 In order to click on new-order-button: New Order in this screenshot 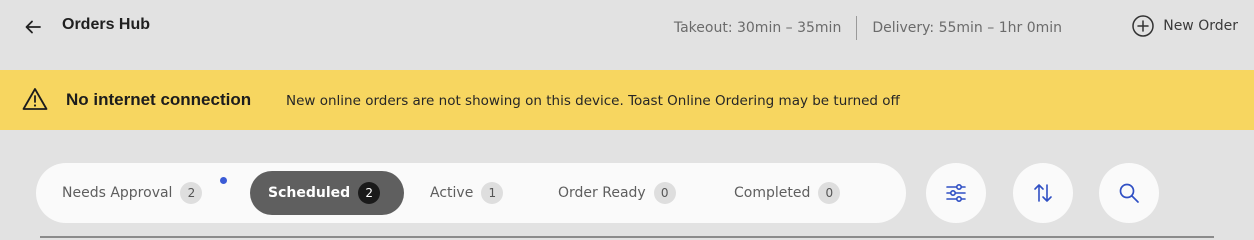, I will do `click(1184, 26)`.